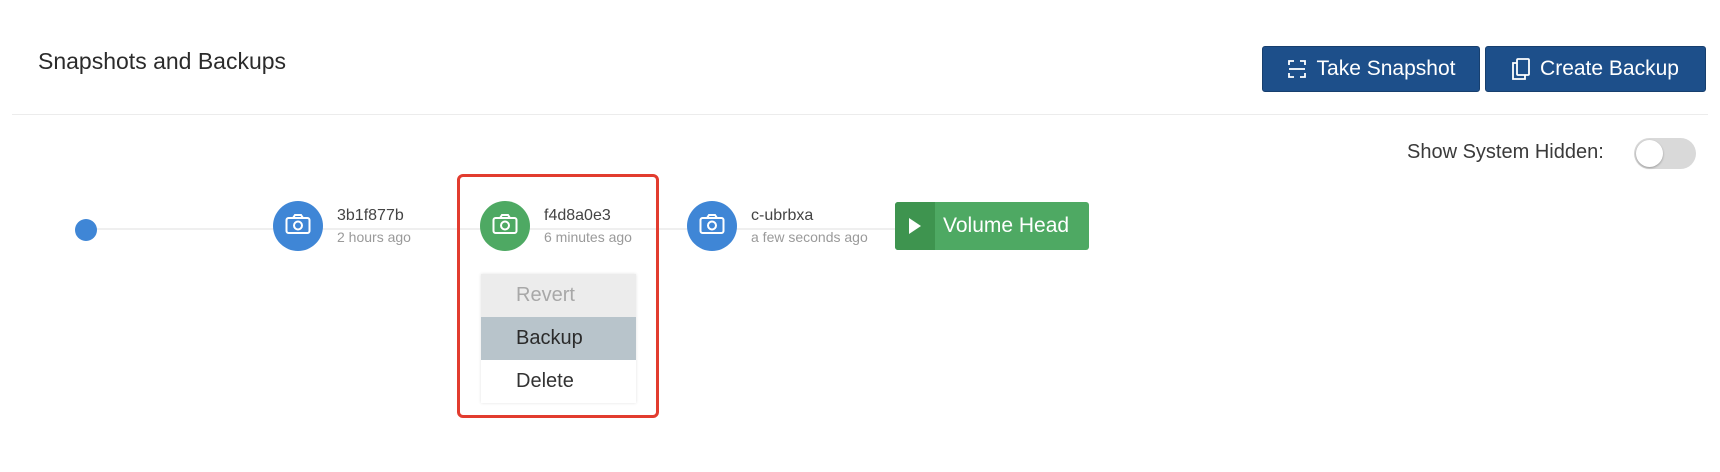 The height and width of the screenshot is (472, 1720). I want to click on snapshot-time: a few seconds ago, so click(809, 237).